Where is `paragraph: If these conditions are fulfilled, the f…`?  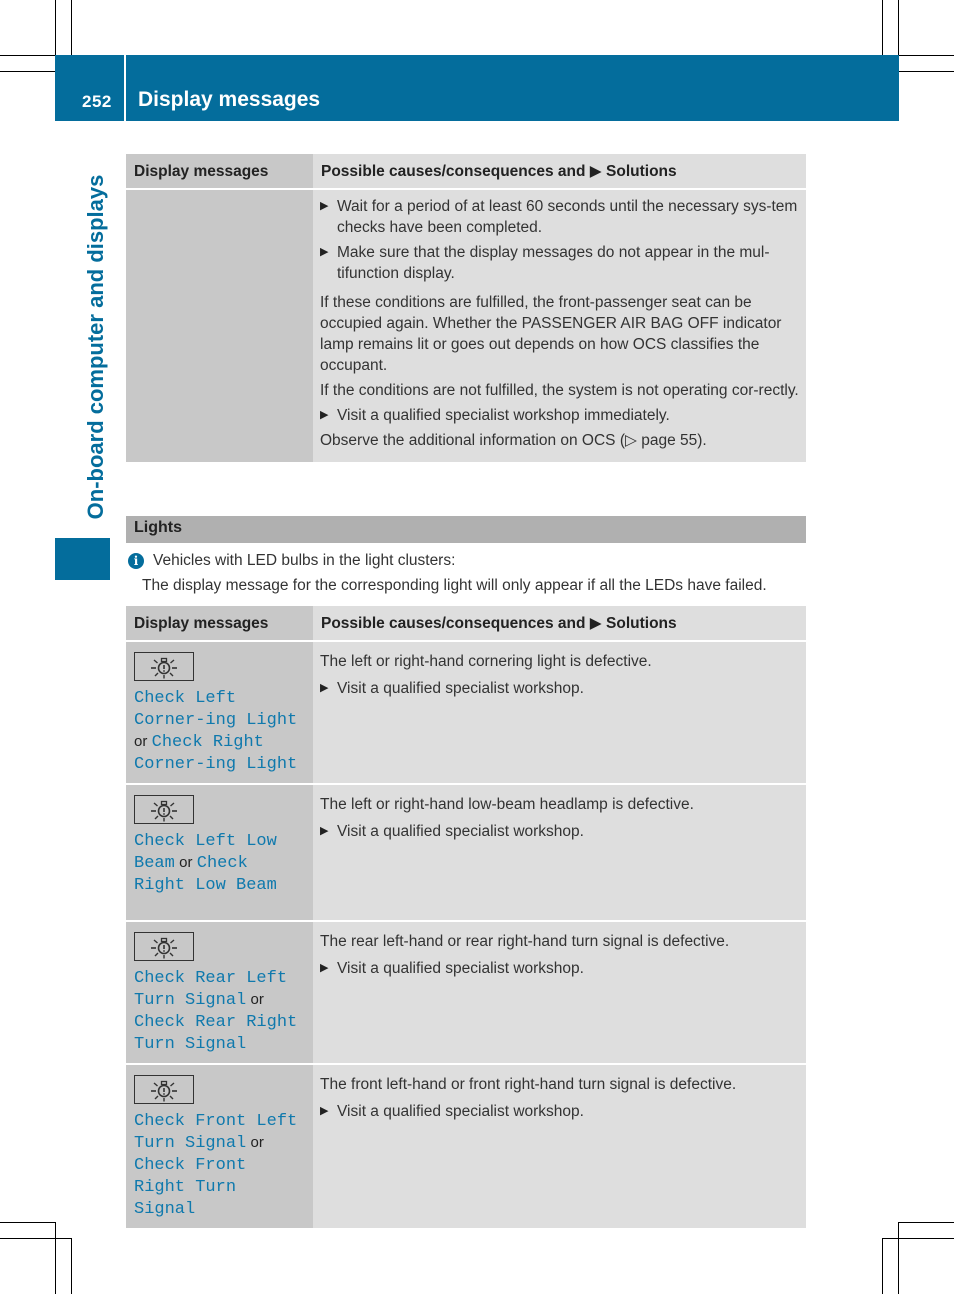
paragraph: If these conditions are fulfilled, the f… is located at coordinates (551, 334).